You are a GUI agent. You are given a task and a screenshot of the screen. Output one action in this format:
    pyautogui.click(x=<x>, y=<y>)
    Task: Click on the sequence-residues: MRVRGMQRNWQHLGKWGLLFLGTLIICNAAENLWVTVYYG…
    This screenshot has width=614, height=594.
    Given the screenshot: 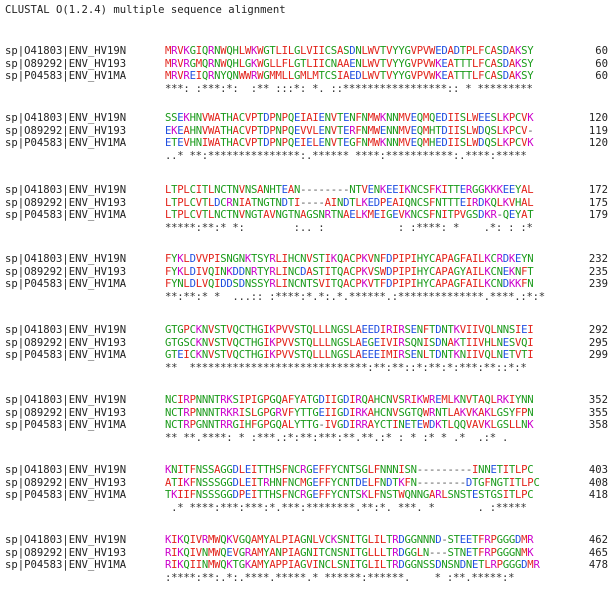 What is the action you would take?
    pyautogui.click(x=349, y=63)
    